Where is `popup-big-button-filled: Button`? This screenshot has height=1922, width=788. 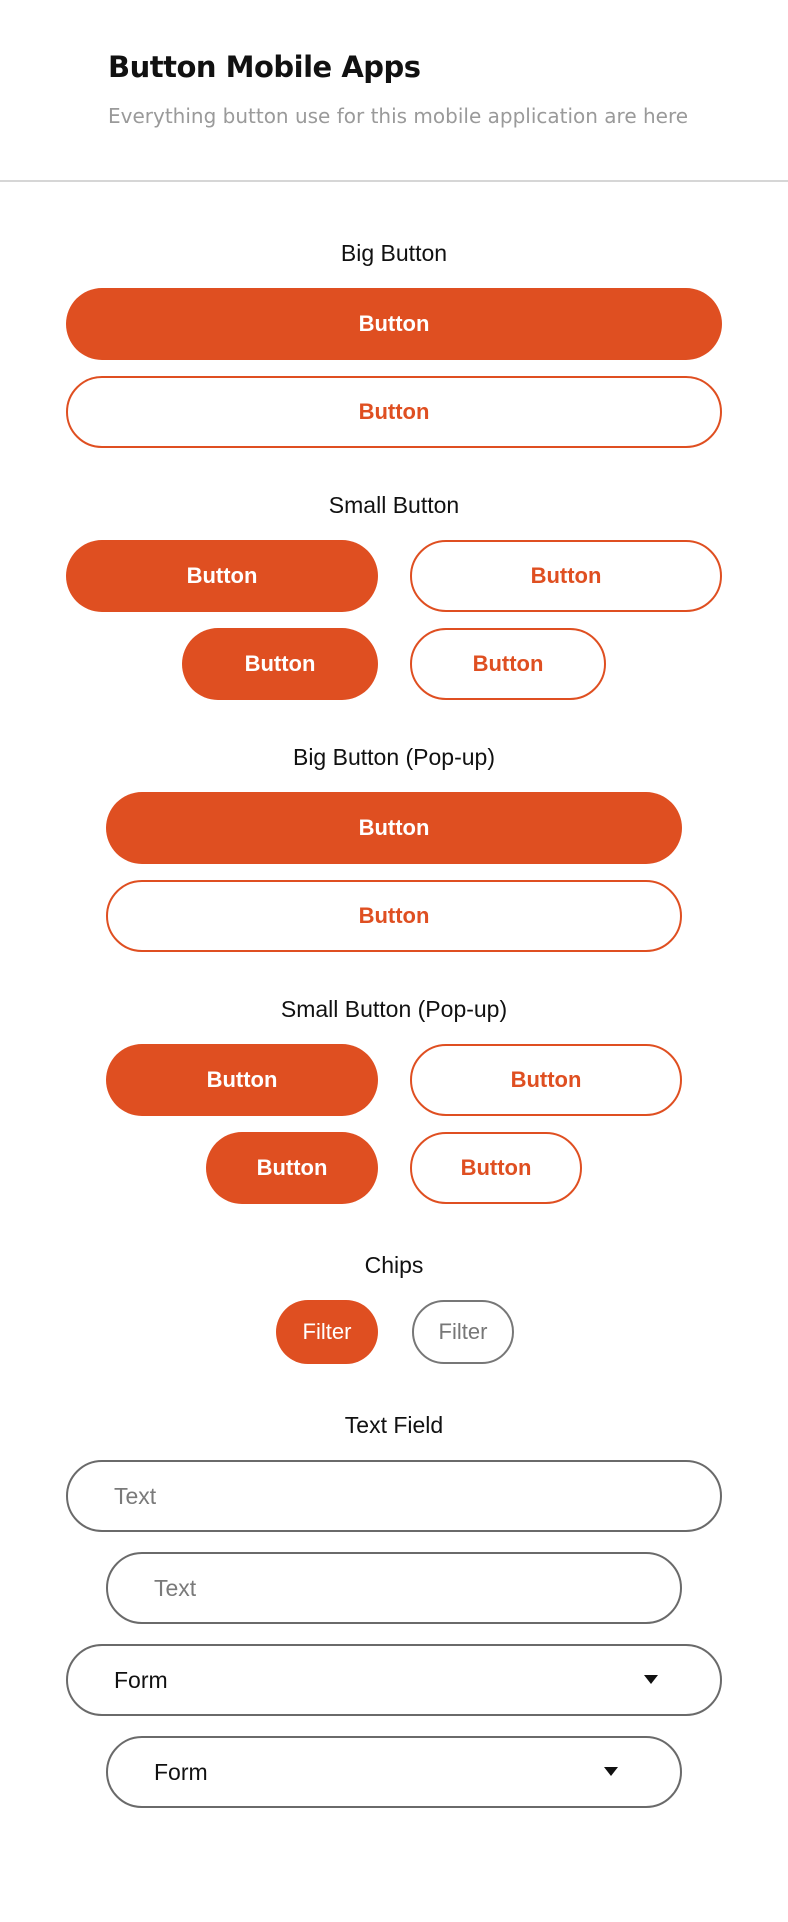
popup-big-button-filled: Button is located at coordinates (394, 828).